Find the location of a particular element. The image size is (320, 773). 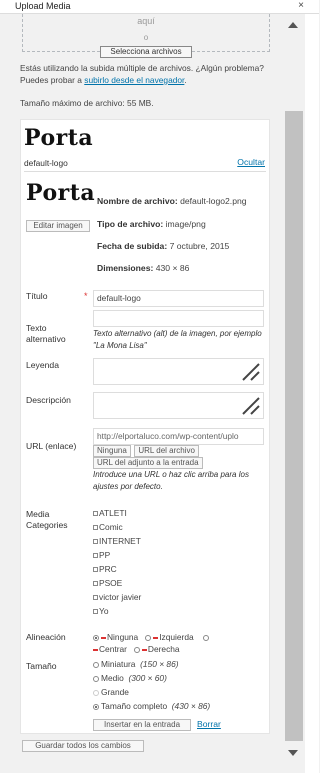

category-label: ATLETI is located at coordinates (113, 513).